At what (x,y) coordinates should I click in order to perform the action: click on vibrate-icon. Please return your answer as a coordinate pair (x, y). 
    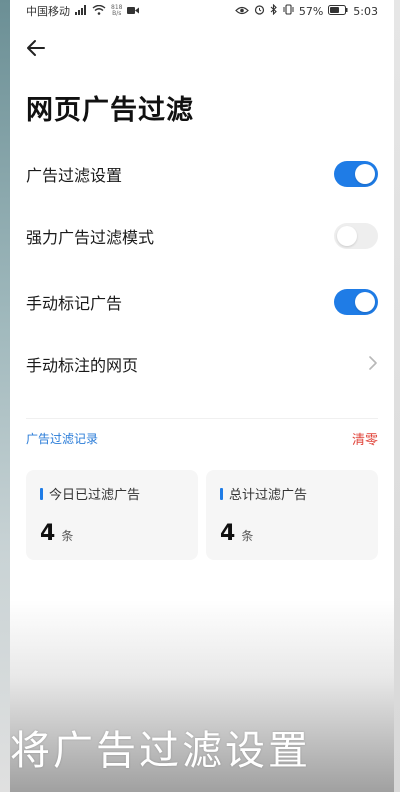
    Looking at the image, I should click on (288, 11).